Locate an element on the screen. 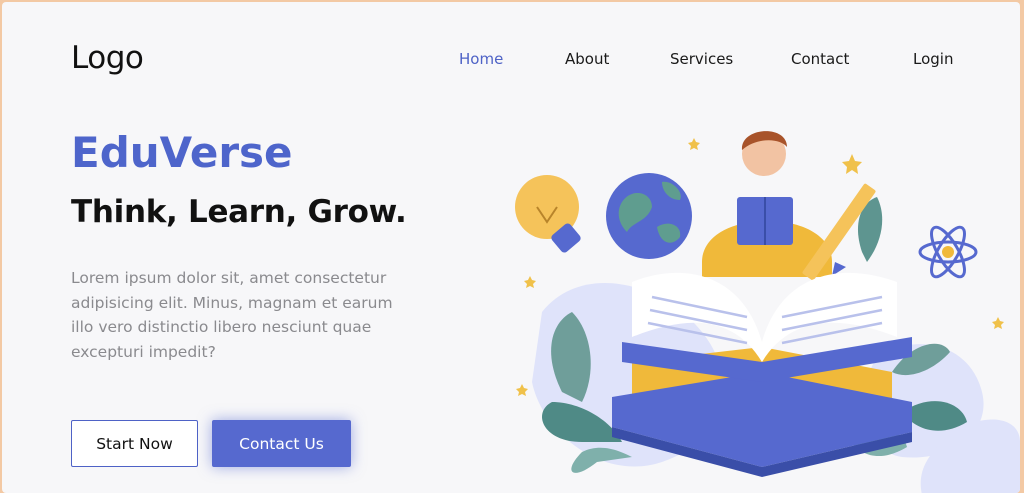 The width and height of the screenshot is (1024, 493). contact-us-button: Contact Us is located at coordinates (281, 443).